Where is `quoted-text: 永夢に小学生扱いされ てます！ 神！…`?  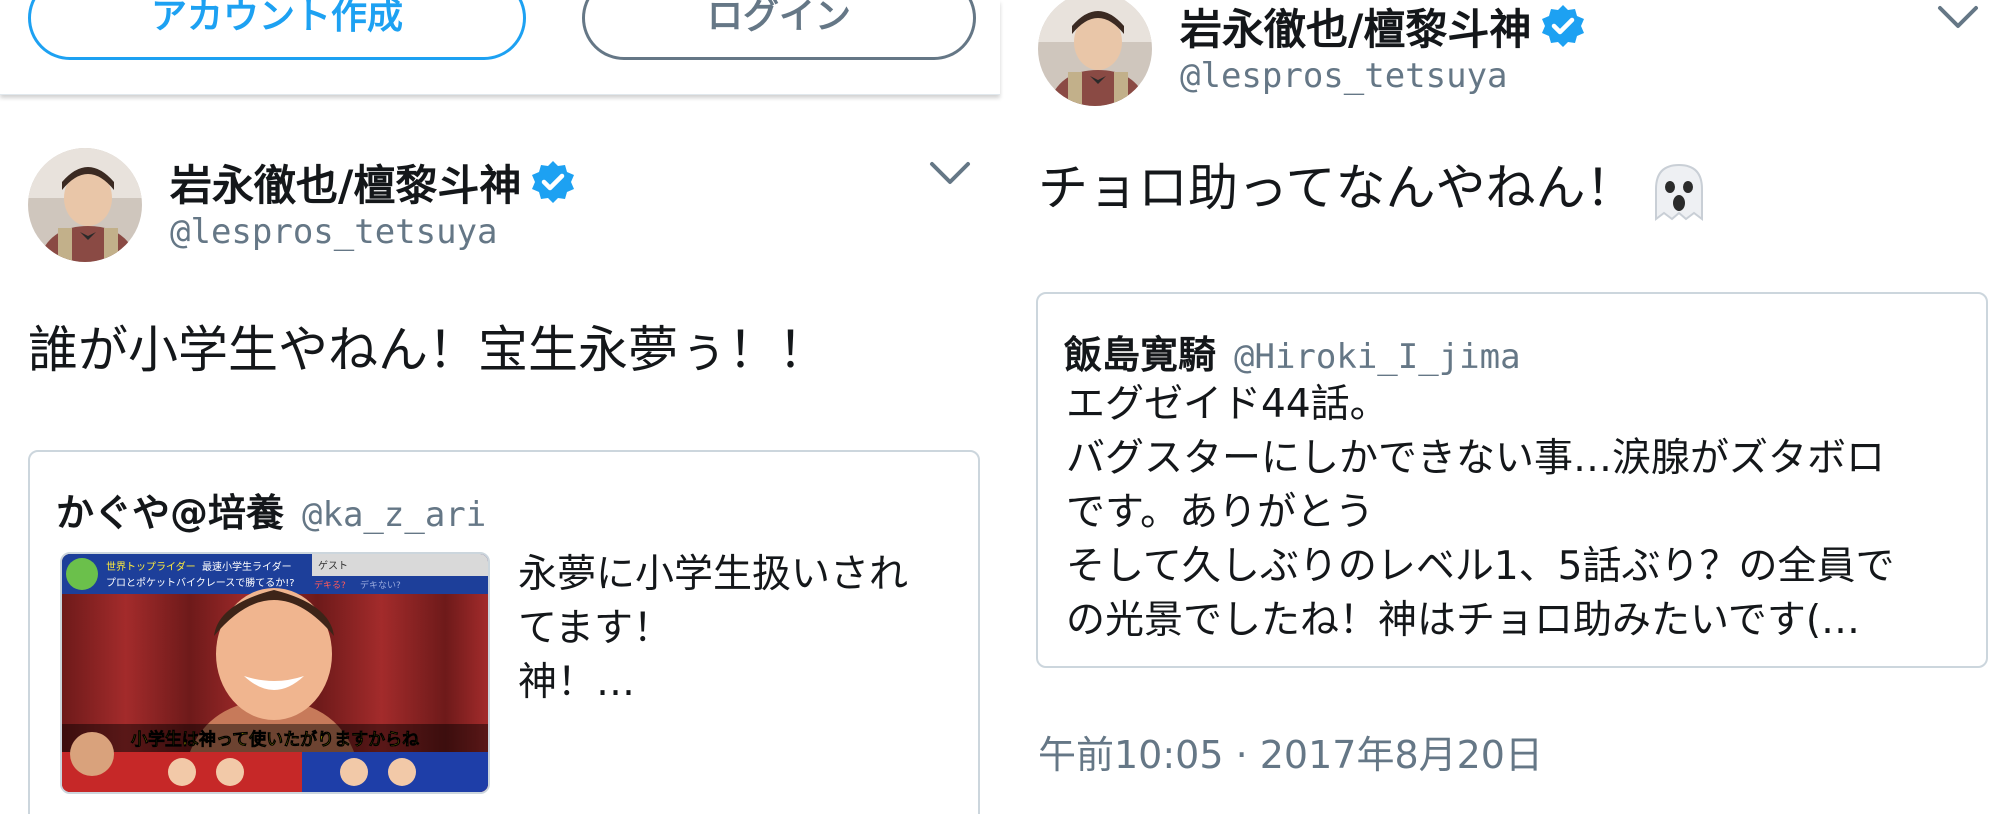 quoted-text: 永夢に小学生扱いされ てます！ 神！… is located at coordinates (713, 628).